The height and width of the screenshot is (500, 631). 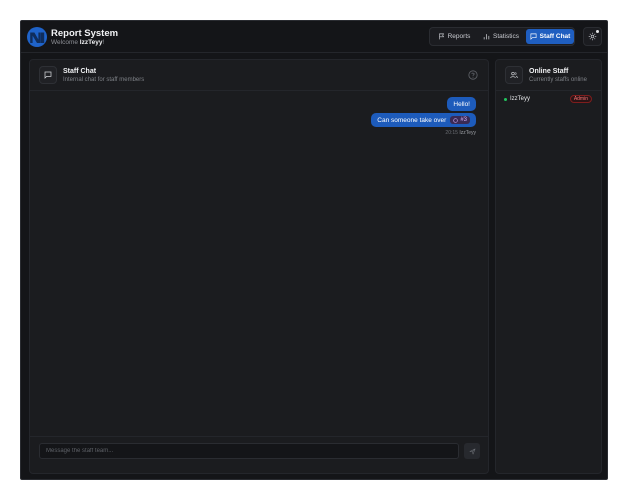 I want to click on message-text: Hello!, so click(x=461, y=104).